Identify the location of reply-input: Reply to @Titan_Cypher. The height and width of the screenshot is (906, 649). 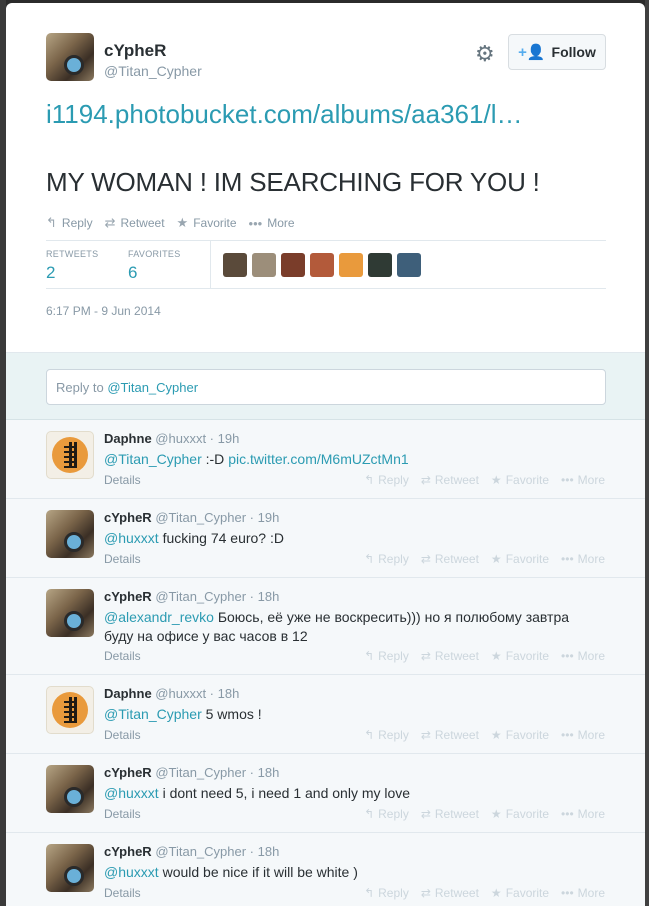
(326, 387).